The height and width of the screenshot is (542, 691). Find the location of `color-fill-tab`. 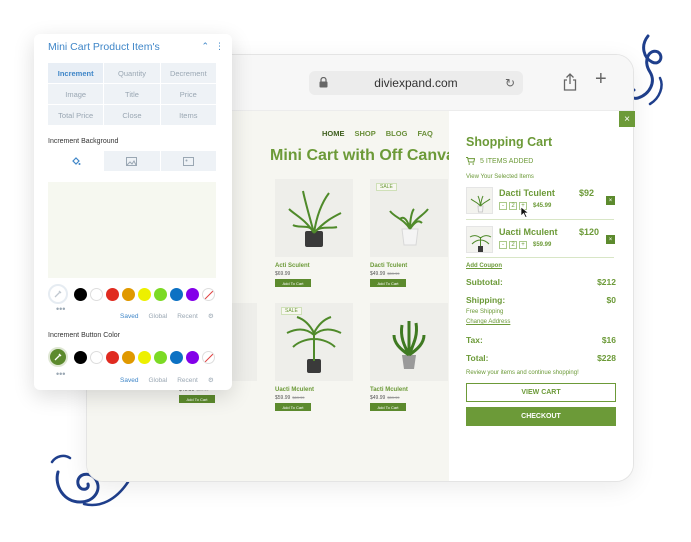

color-fill-tab is located at coordinates (76, 161).